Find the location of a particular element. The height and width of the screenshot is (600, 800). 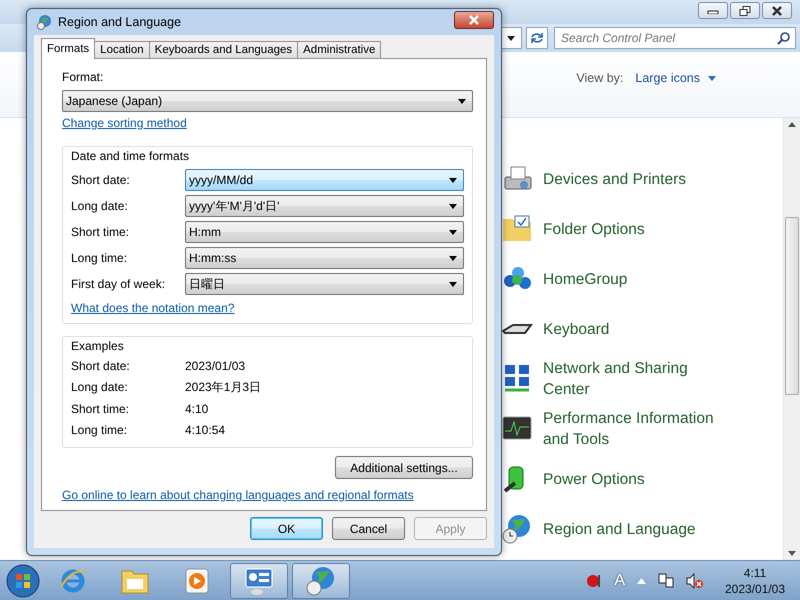

control-panel-item: Performance Information and Tools is located at coordinates (638, 429).